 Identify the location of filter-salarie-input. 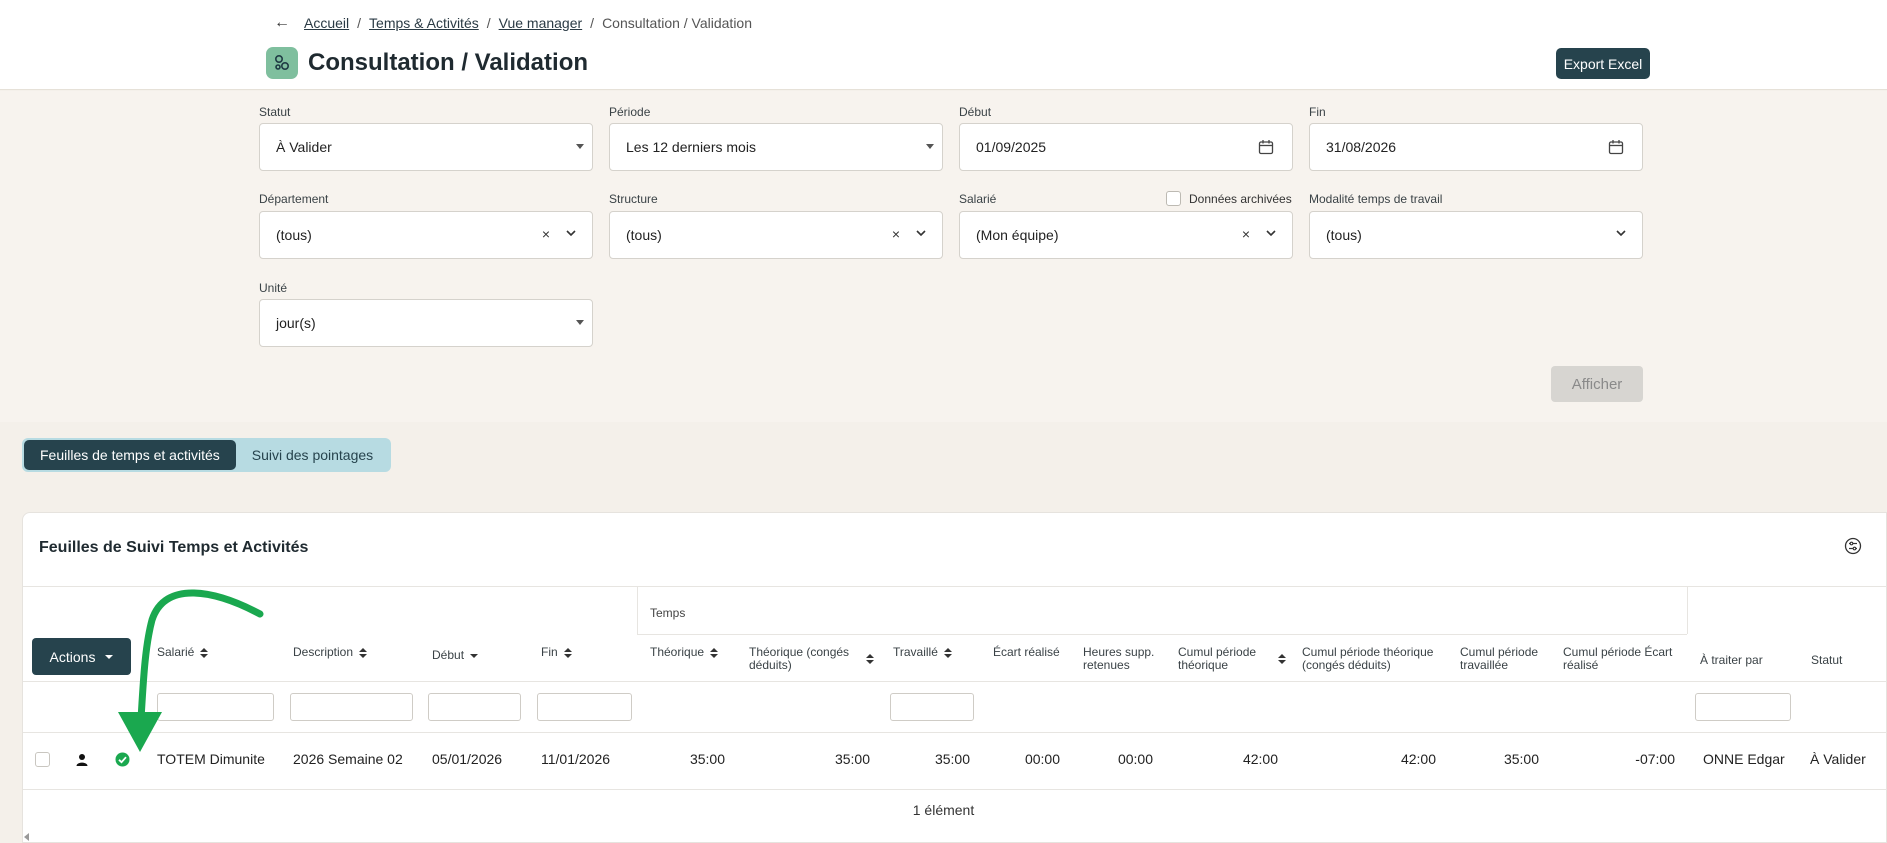
(215, 707).